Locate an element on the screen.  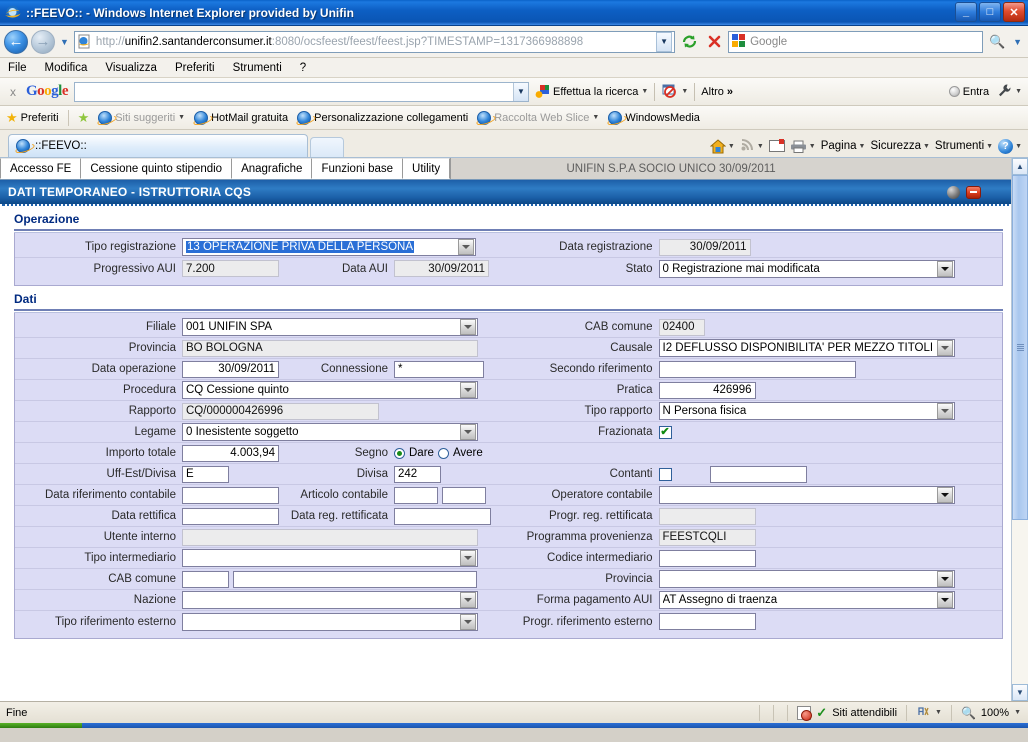
help-menu-button: ? ▼ is located at coordinates (1010, 146).